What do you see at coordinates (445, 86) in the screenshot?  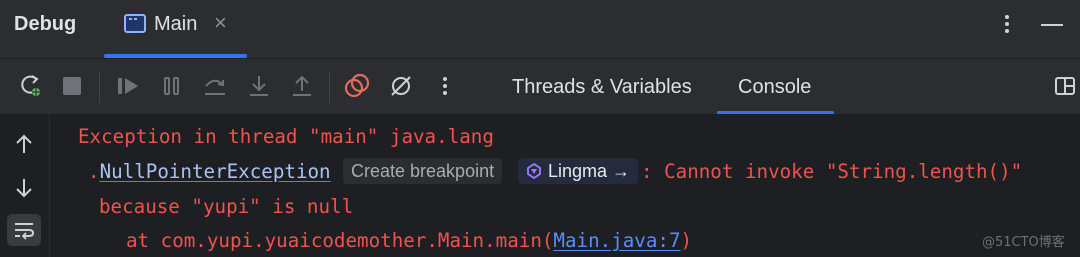 I see `more-actions-icon` at bounding box center [445, 86].